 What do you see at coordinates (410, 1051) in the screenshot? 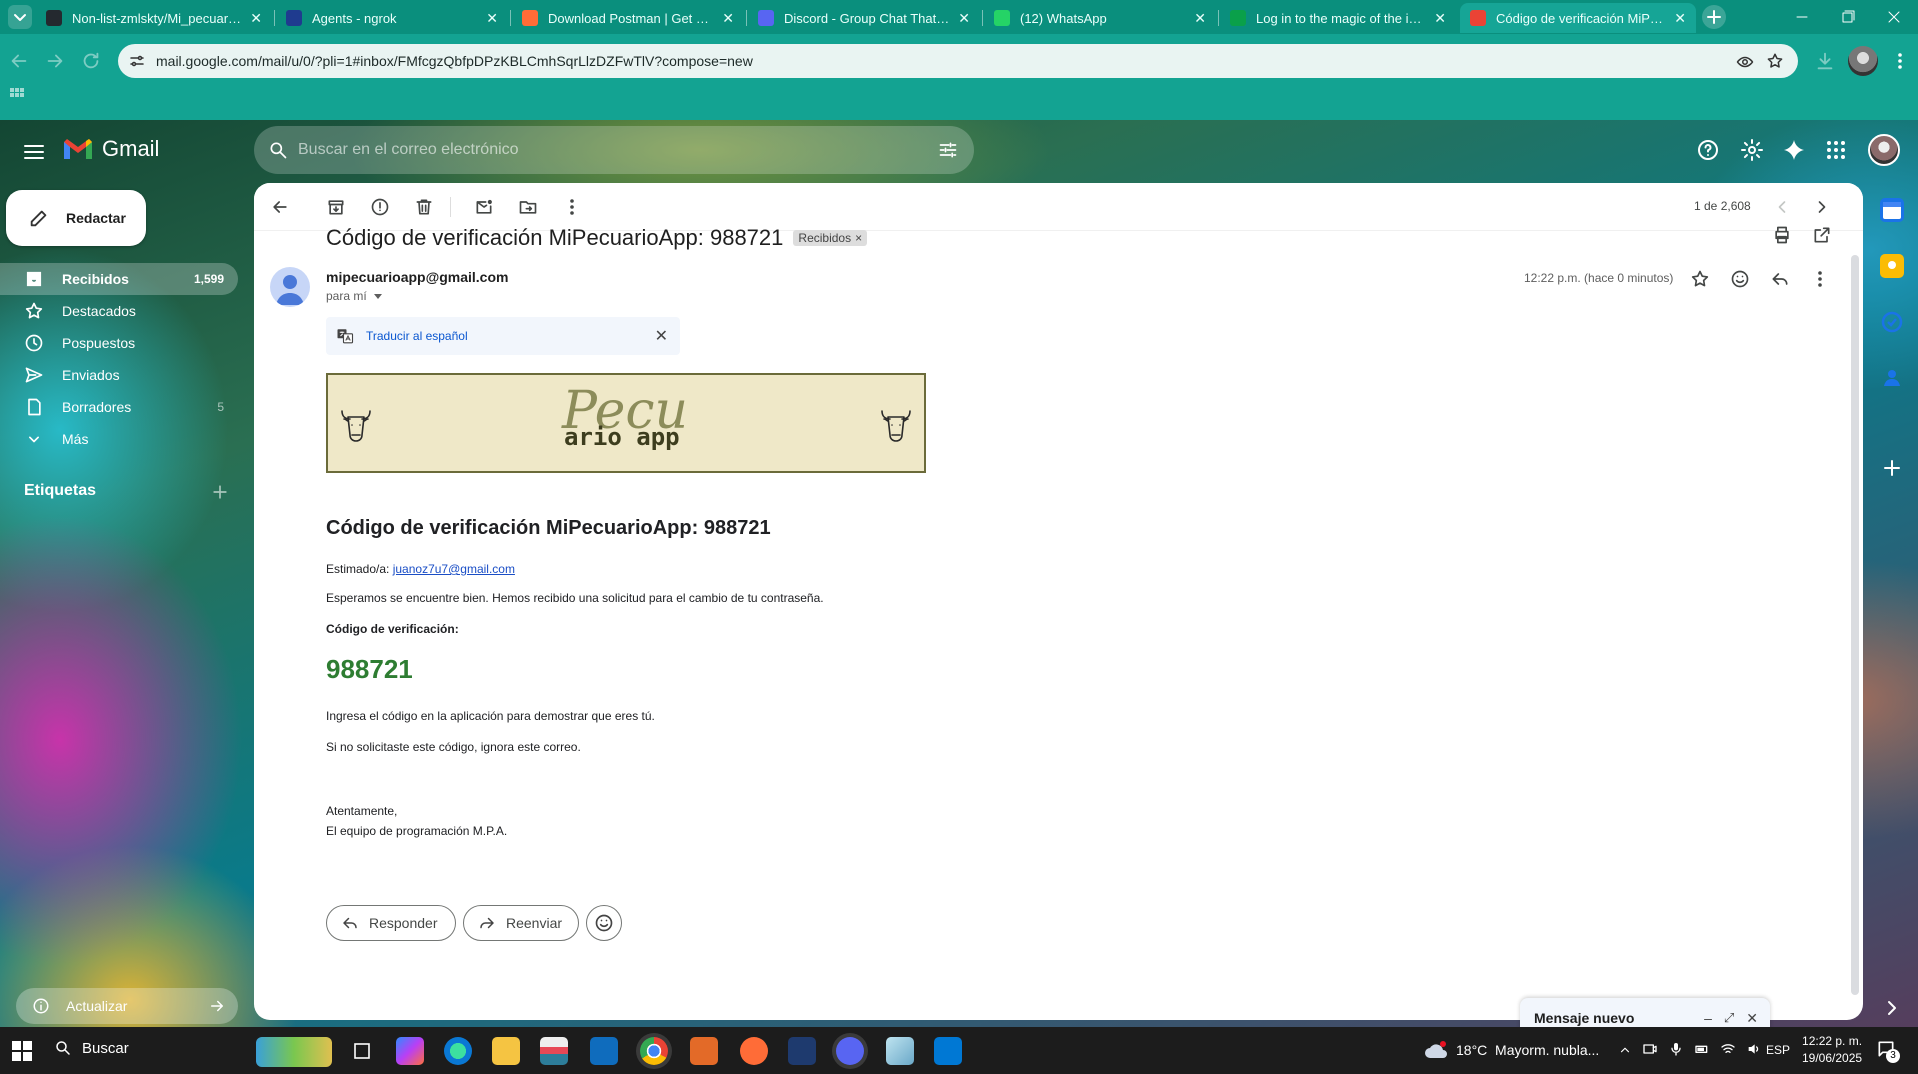
I see `copilot-icon` at bounding box center [410, 1051].